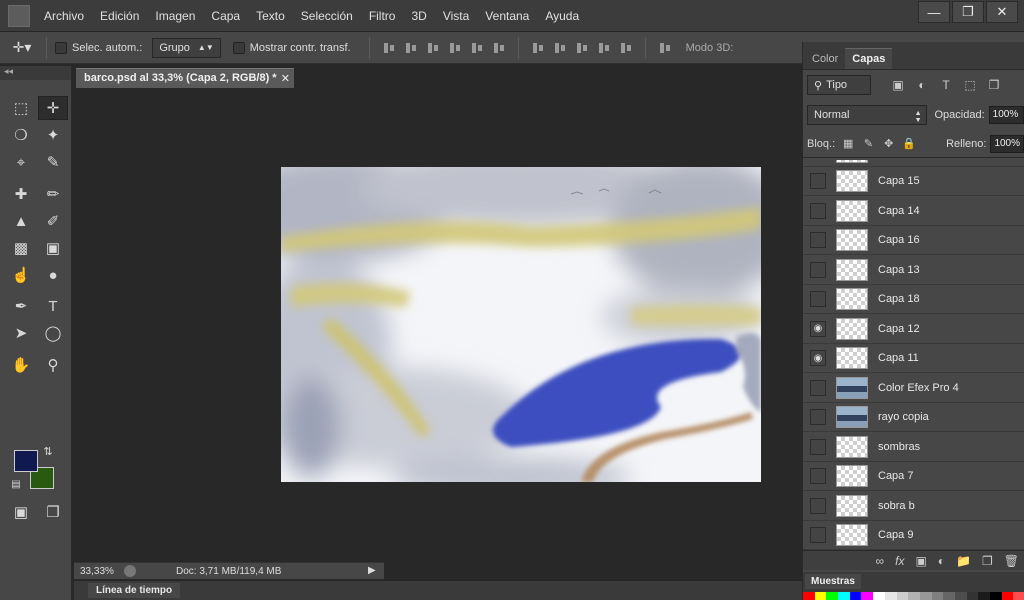 The width and height of the screenshot is (1024, 600). I want to click on hand-tool-icon: ✋, so click(21, 365).